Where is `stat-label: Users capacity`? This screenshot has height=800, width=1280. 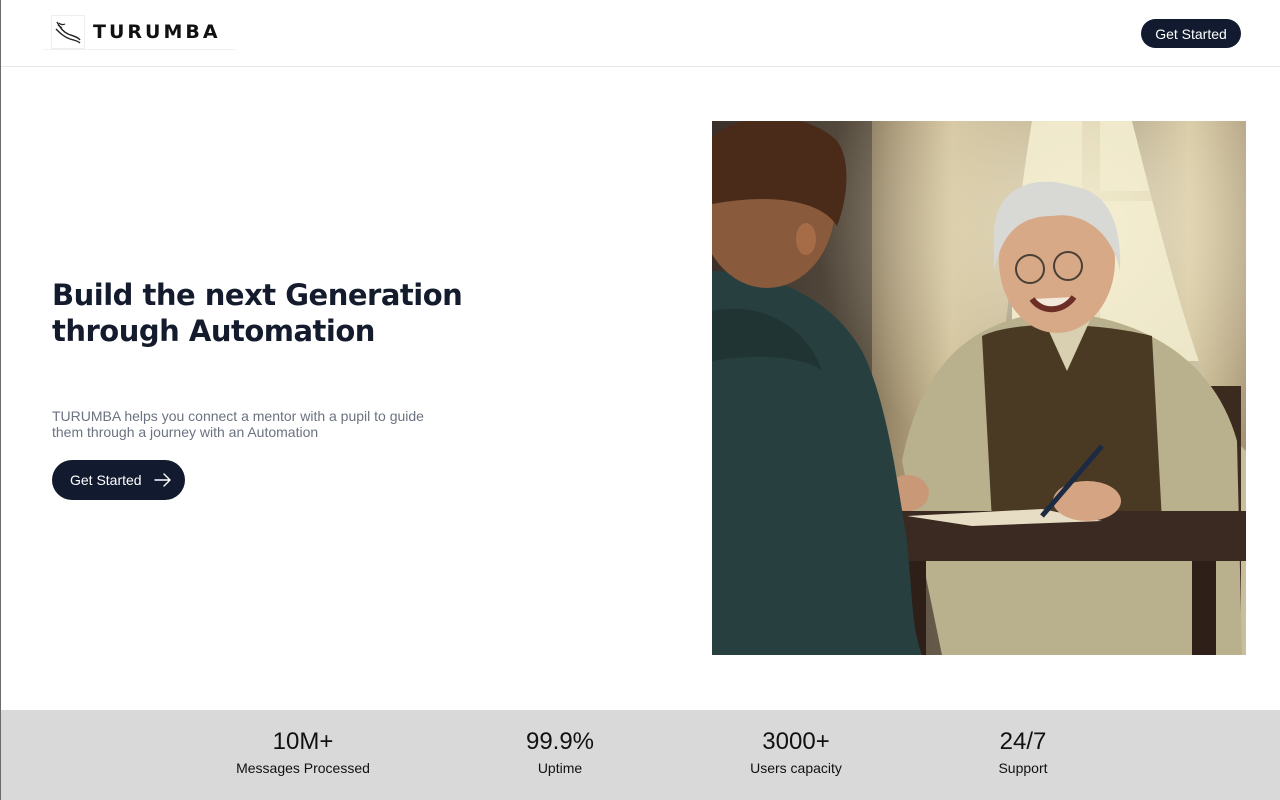
stat-label: Users capacity is located at coordinates (796, 768).